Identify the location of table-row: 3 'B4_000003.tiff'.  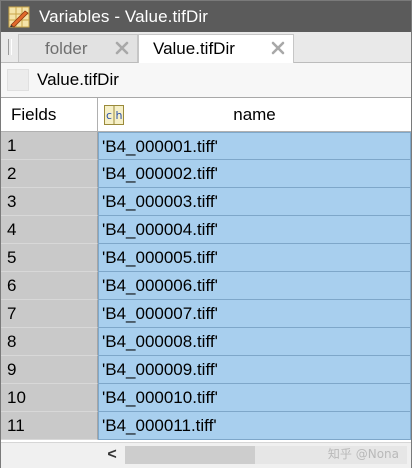
(206, 202).